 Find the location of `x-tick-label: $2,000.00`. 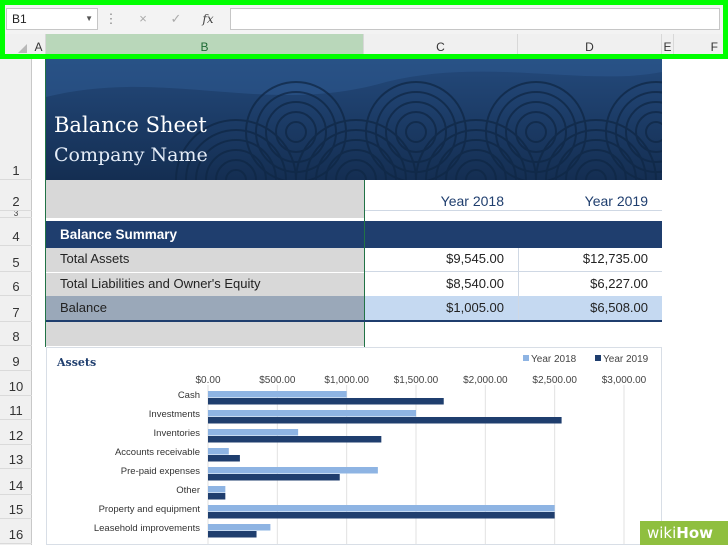

x-tick-label: $2,000.00 is located at coordinates (485, 380).